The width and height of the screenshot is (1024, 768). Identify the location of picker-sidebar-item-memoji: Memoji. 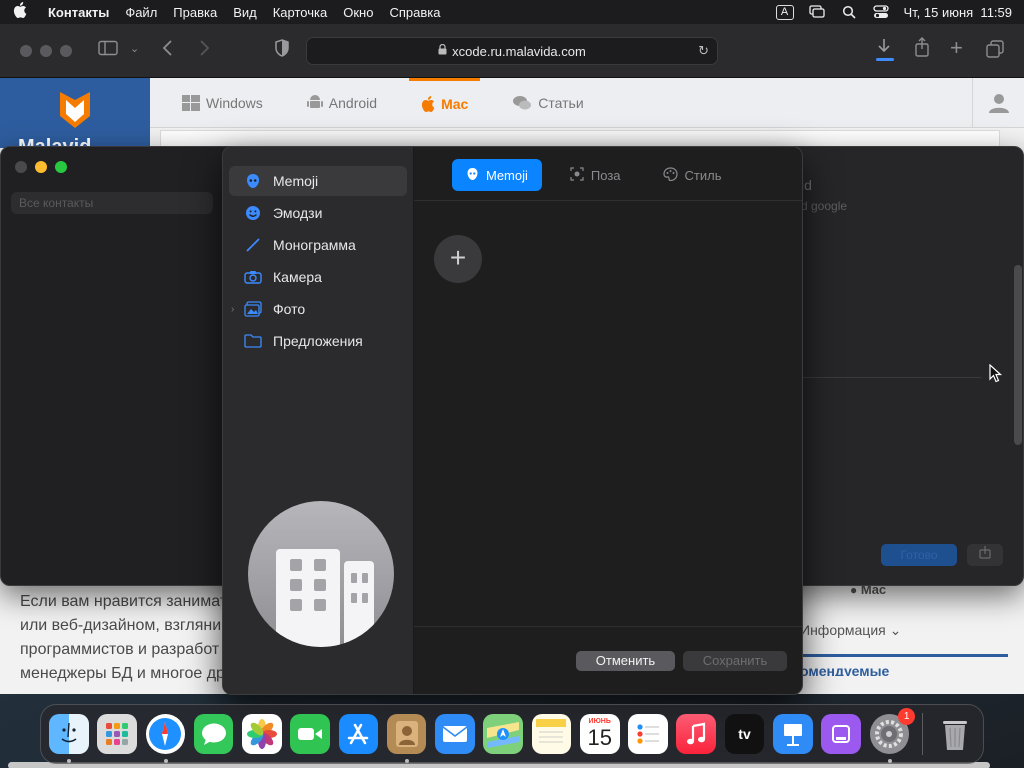
(318, 181).